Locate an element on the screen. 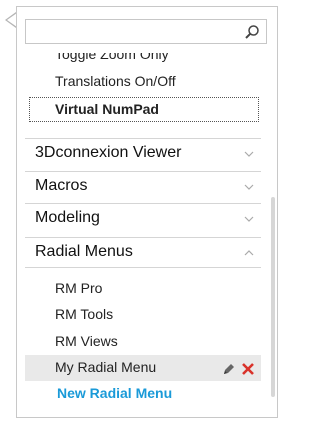 The image size is (320, 425). section-3dconnexion-viewer: 3Dconnexion Viewer is located at coordinates (143, 153).